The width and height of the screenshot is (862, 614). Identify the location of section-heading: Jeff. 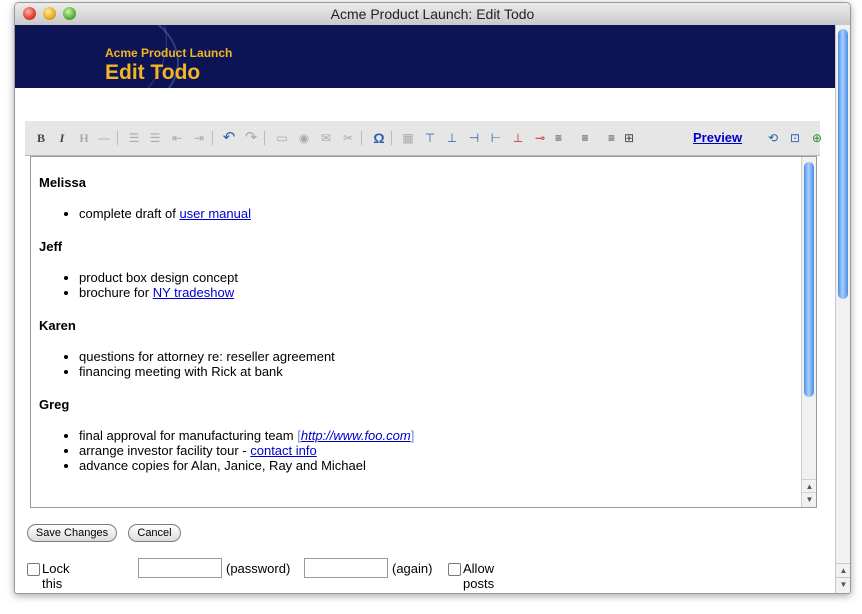
(51, 246).